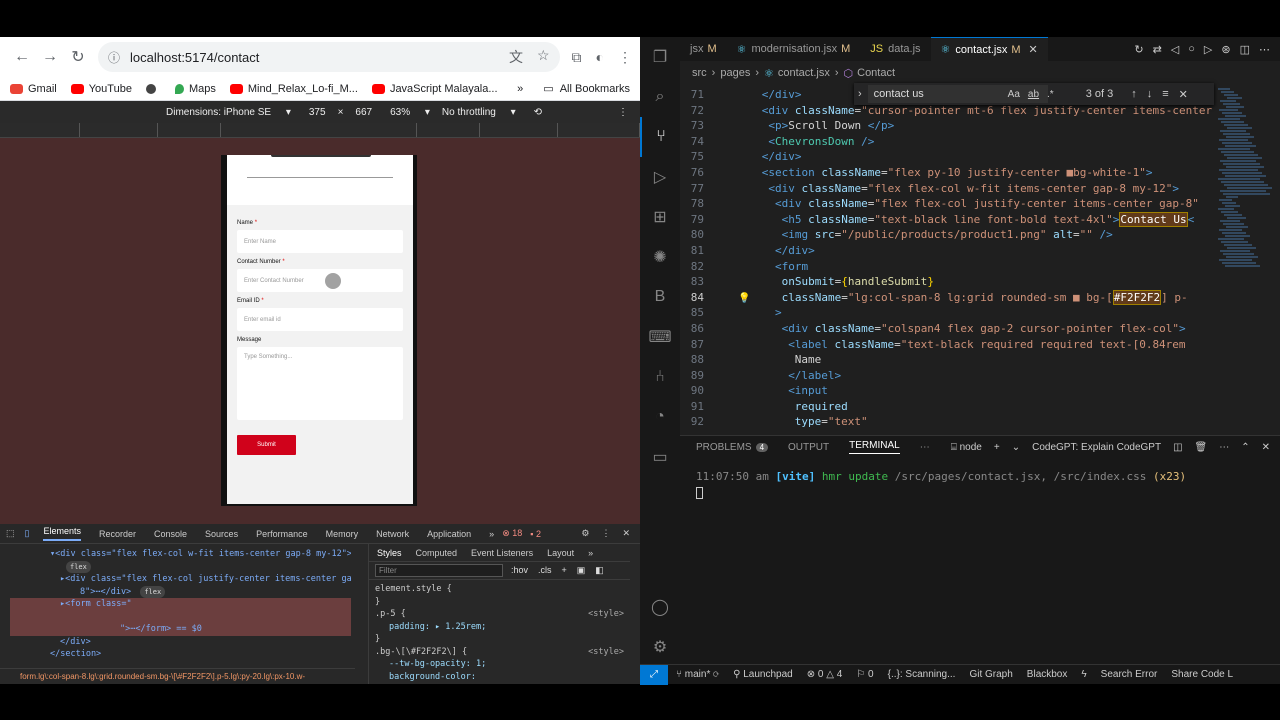 This screenshot has height=720, width=1280. I want to click on extensions-icon: ⊞, so click(660, 217).